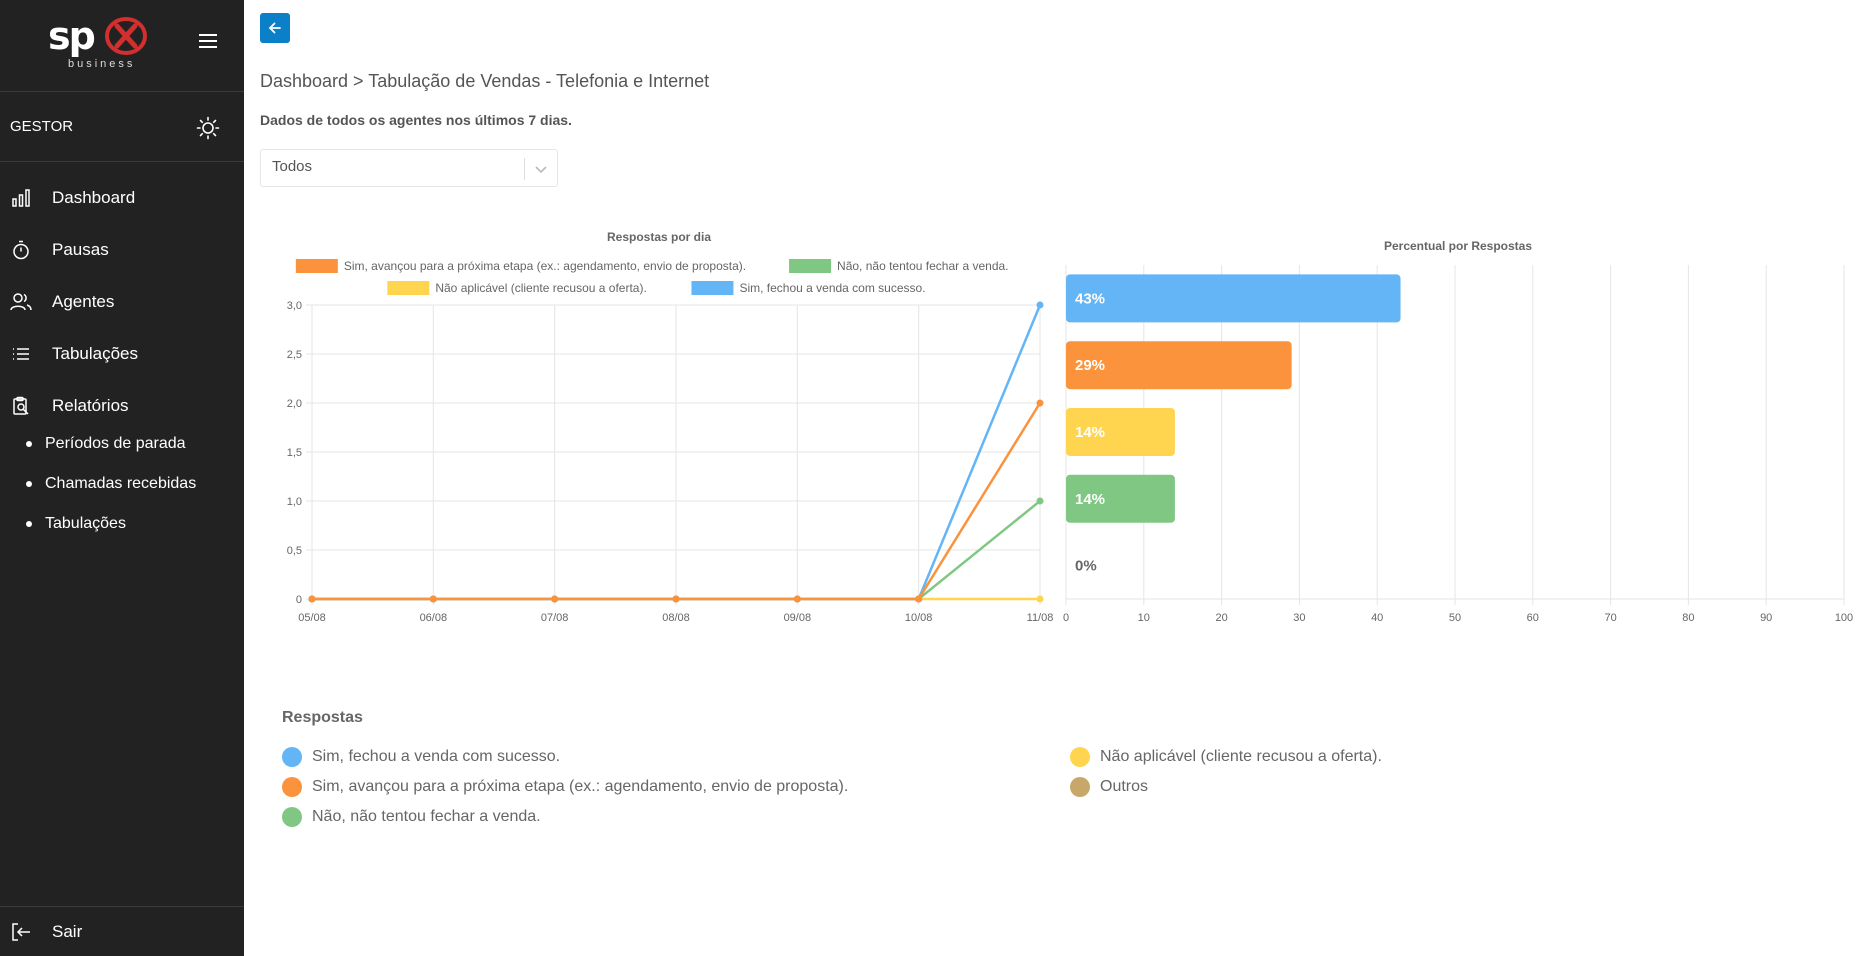  What do you see at coordinates (67, 931) in the screenshot?
I see `logout-label: Sair` at bounding box center [67, 931].